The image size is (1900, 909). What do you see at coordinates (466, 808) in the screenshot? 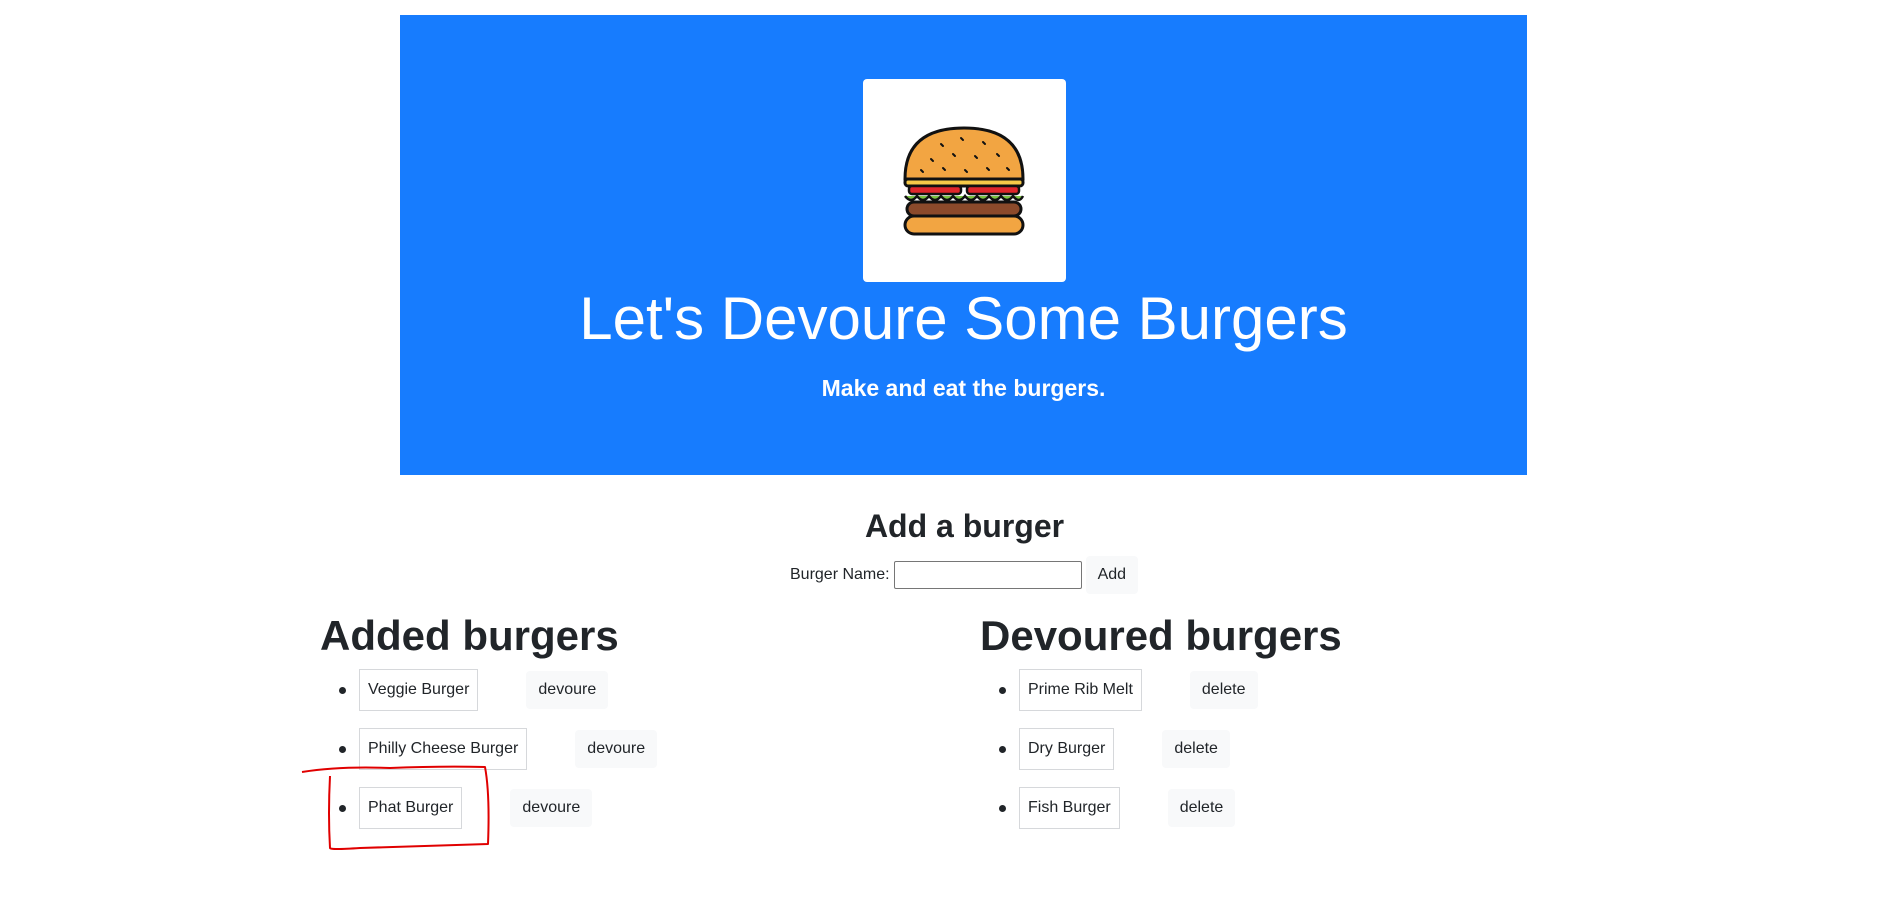
I see `list-item: Phat Burger devoure` at bounding box center [466, 808].